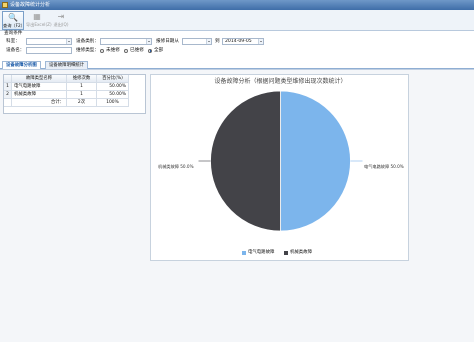  Describe the element at coordinates (5, 5) in the screenshot. I see `app-icon` at that location.